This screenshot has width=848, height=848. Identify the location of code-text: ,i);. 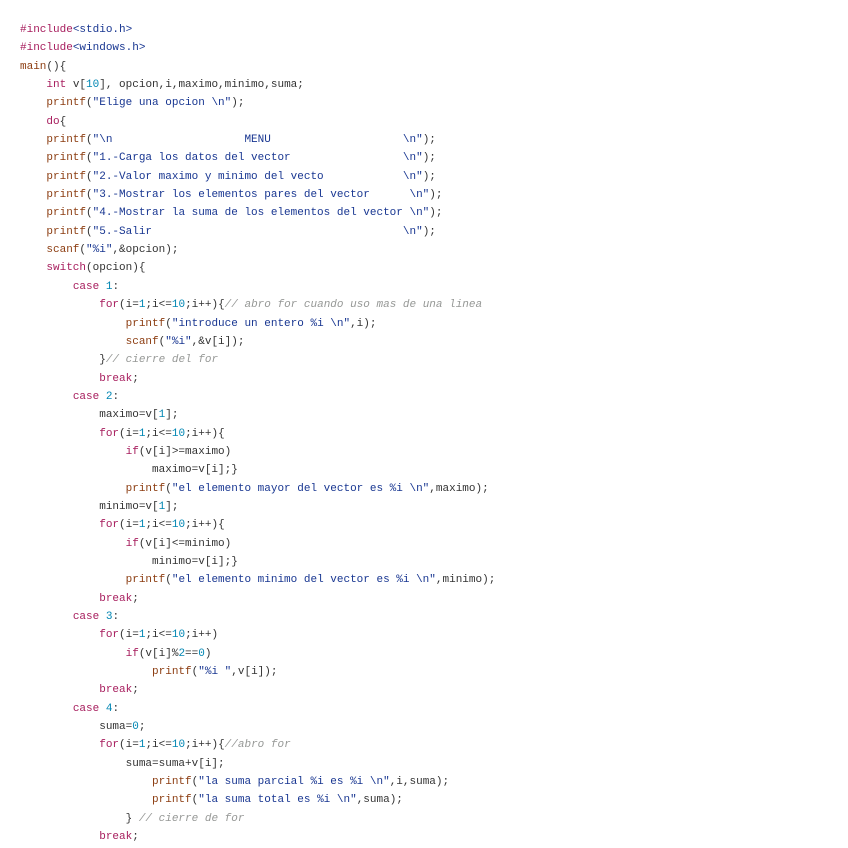
(363, 323).